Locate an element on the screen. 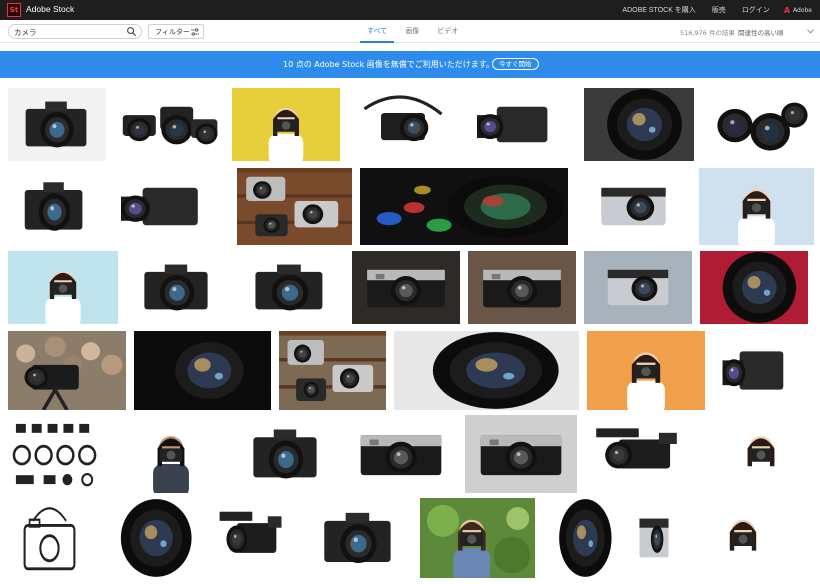 Image resolution: width=820 pixels, height=584 pixels. camera-lenses-image is located at coordinates (757, 124).